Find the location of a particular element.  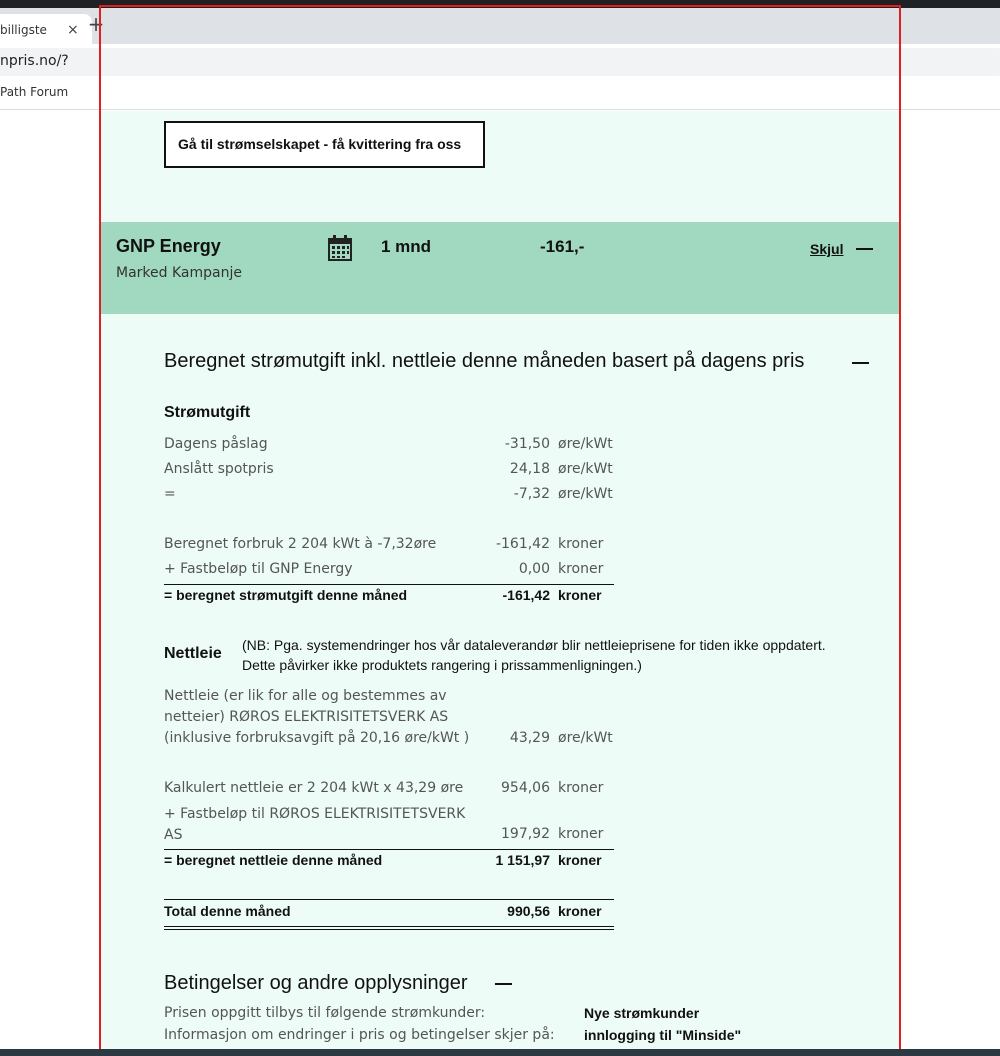

tab-title: billigste is located at coordinates (23, 30).